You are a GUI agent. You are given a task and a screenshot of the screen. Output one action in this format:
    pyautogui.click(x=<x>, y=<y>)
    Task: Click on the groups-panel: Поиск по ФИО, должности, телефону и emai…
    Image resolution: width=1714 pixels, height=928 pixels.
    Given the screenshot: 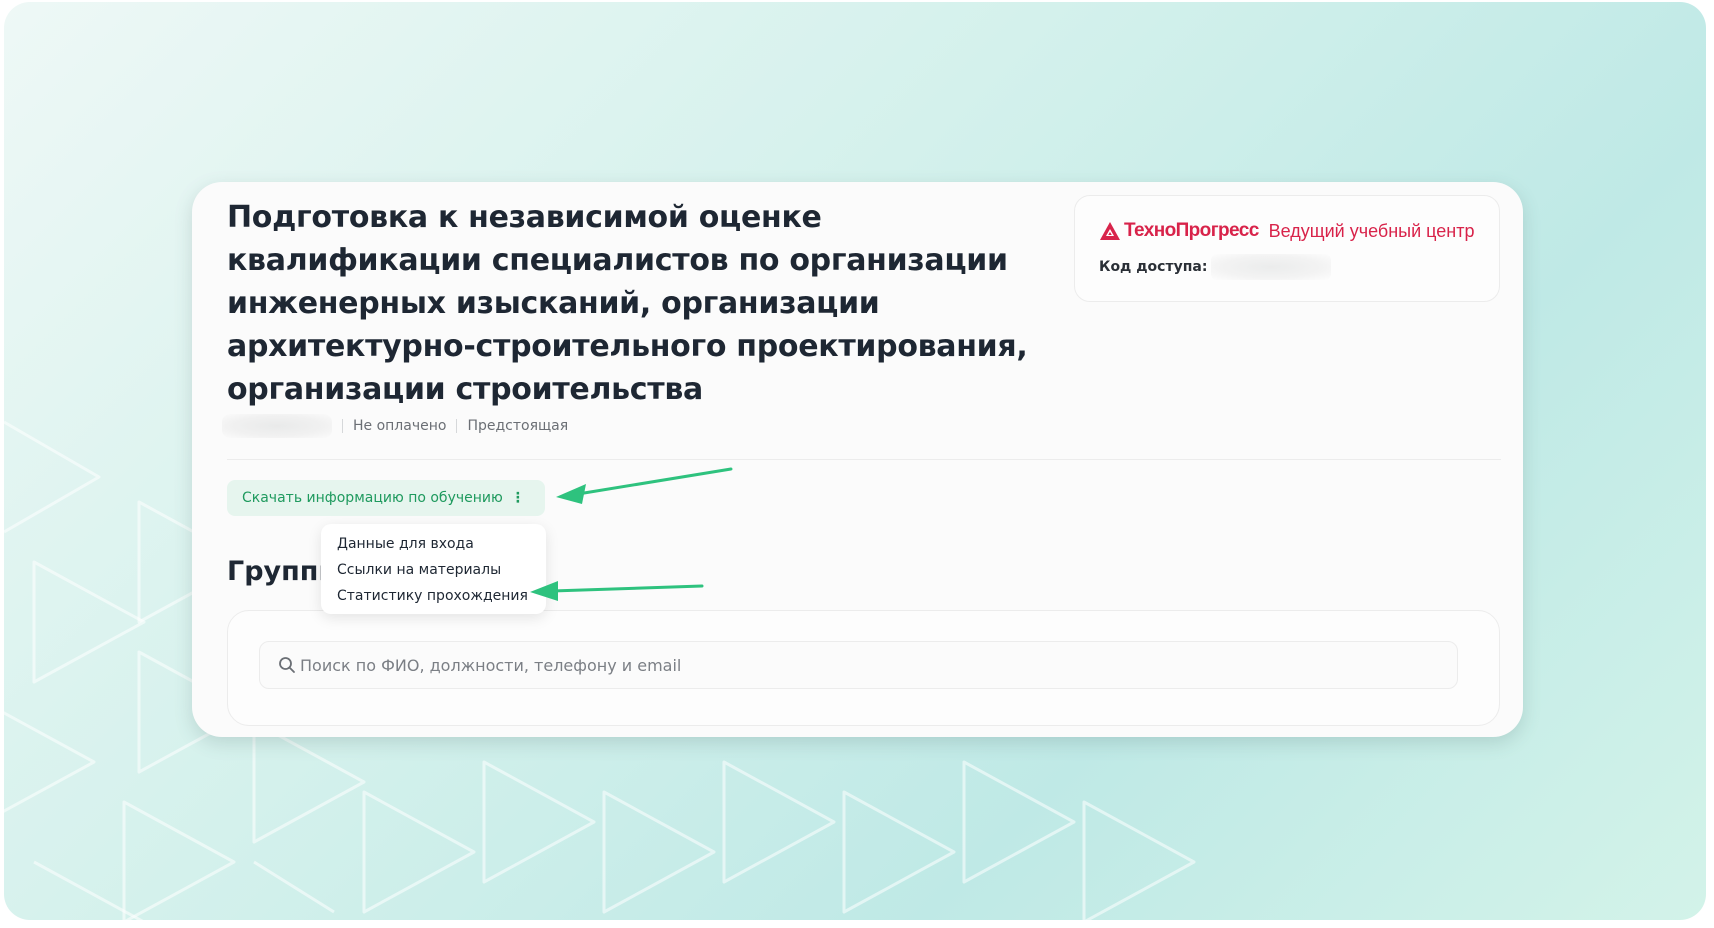 What is the action you would take?
    pyautogui.click(x=863, y=668)
    